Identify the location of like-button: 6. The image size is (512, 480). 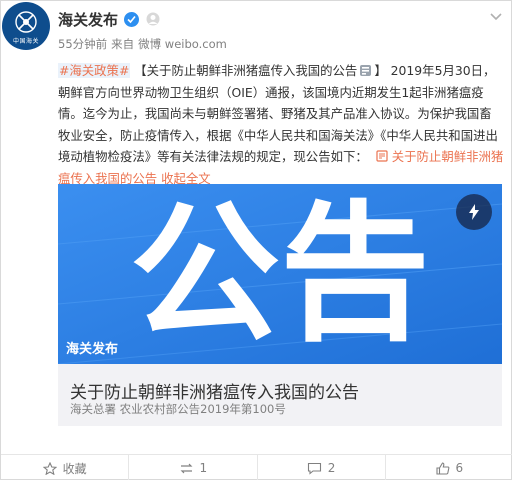
(449, 467).